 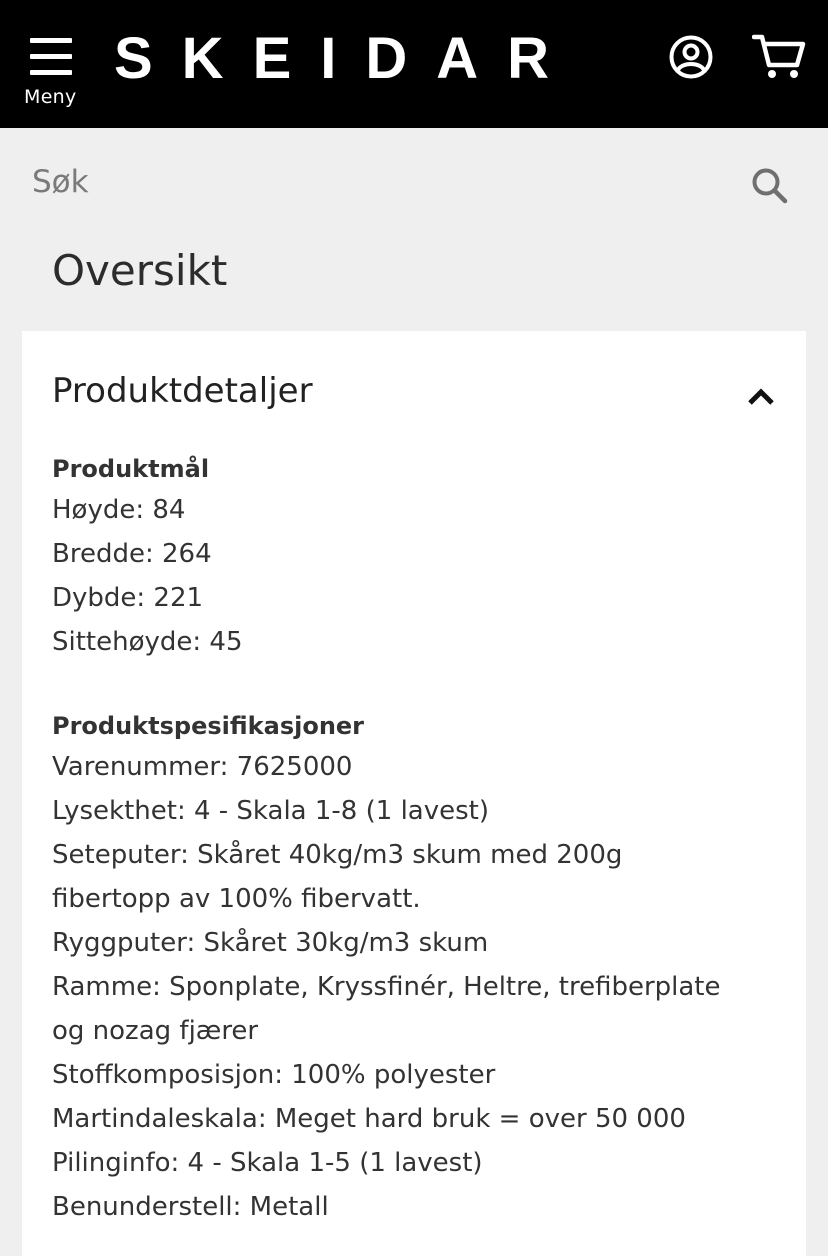 I want to click on product-details-toggle: Produktdetaljer, so click(x=414, y=391).